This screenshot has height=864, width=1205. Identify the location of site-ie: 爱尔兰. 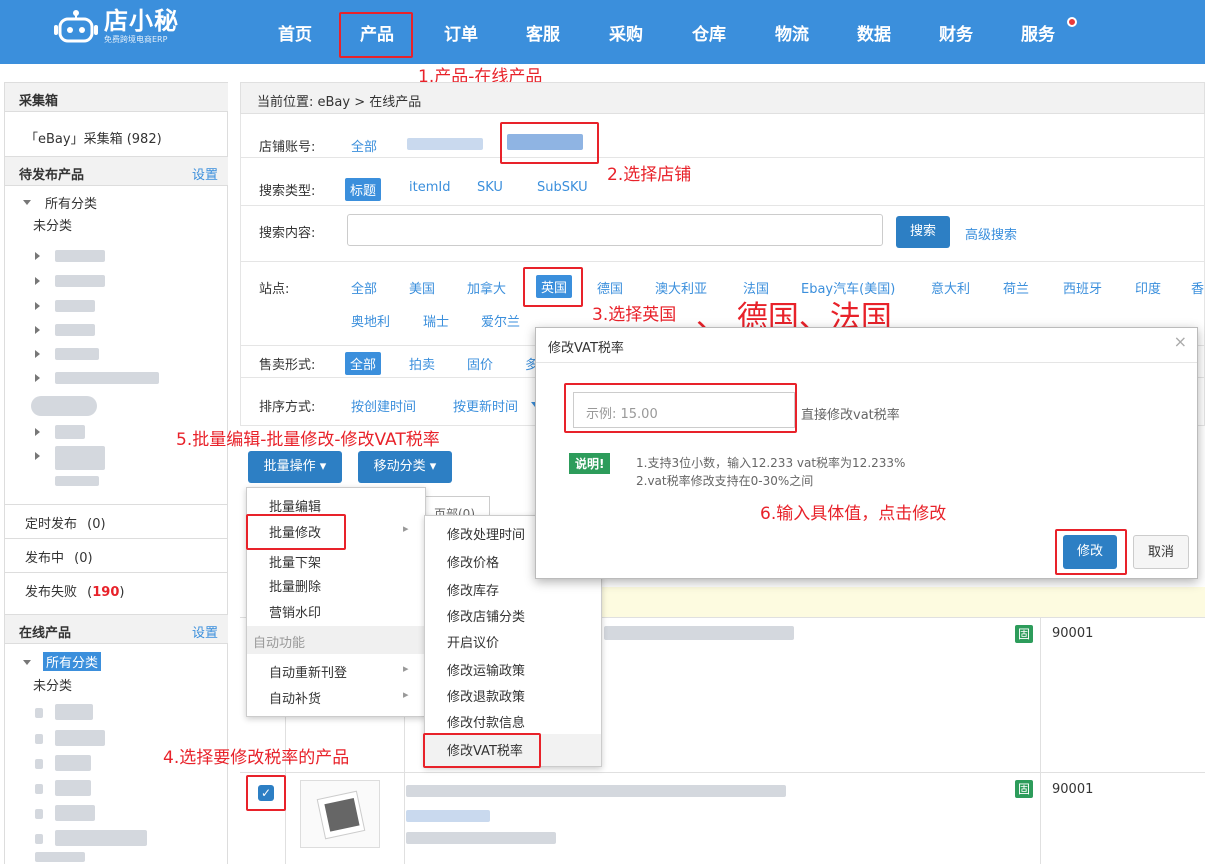
(500, 320).